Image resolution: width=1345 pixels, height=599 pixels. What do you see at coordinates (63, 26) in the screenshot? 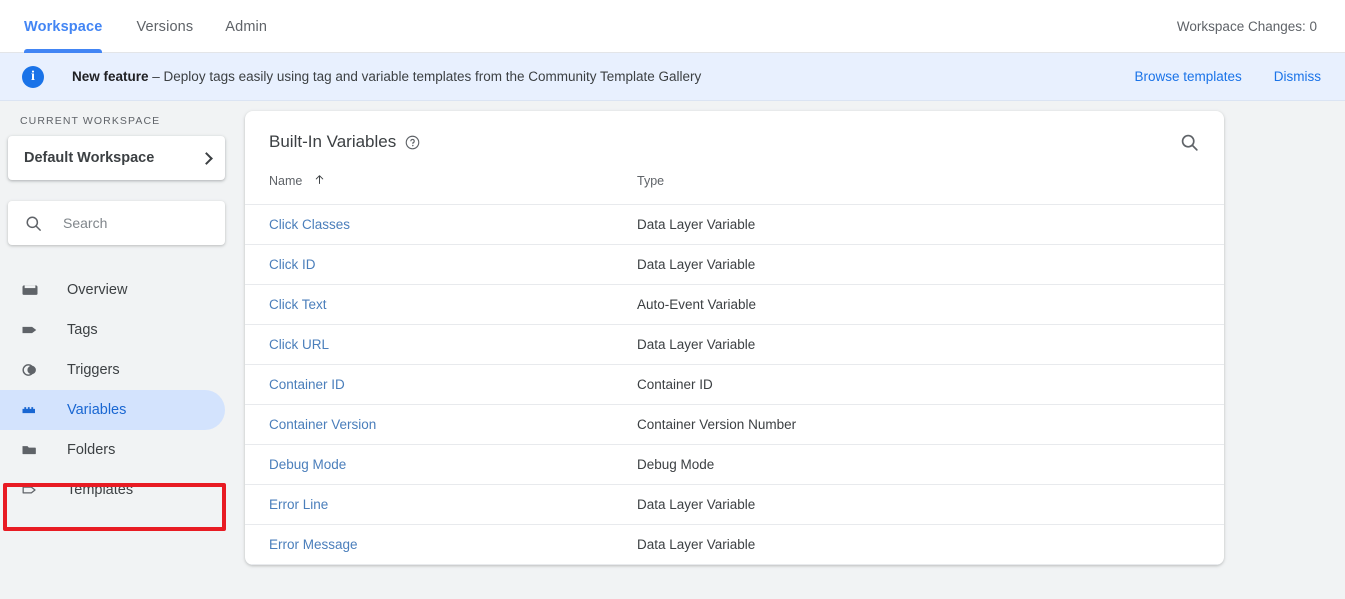
I see `tab-workspace-label: Workspace` at bounding box center [63, 26].